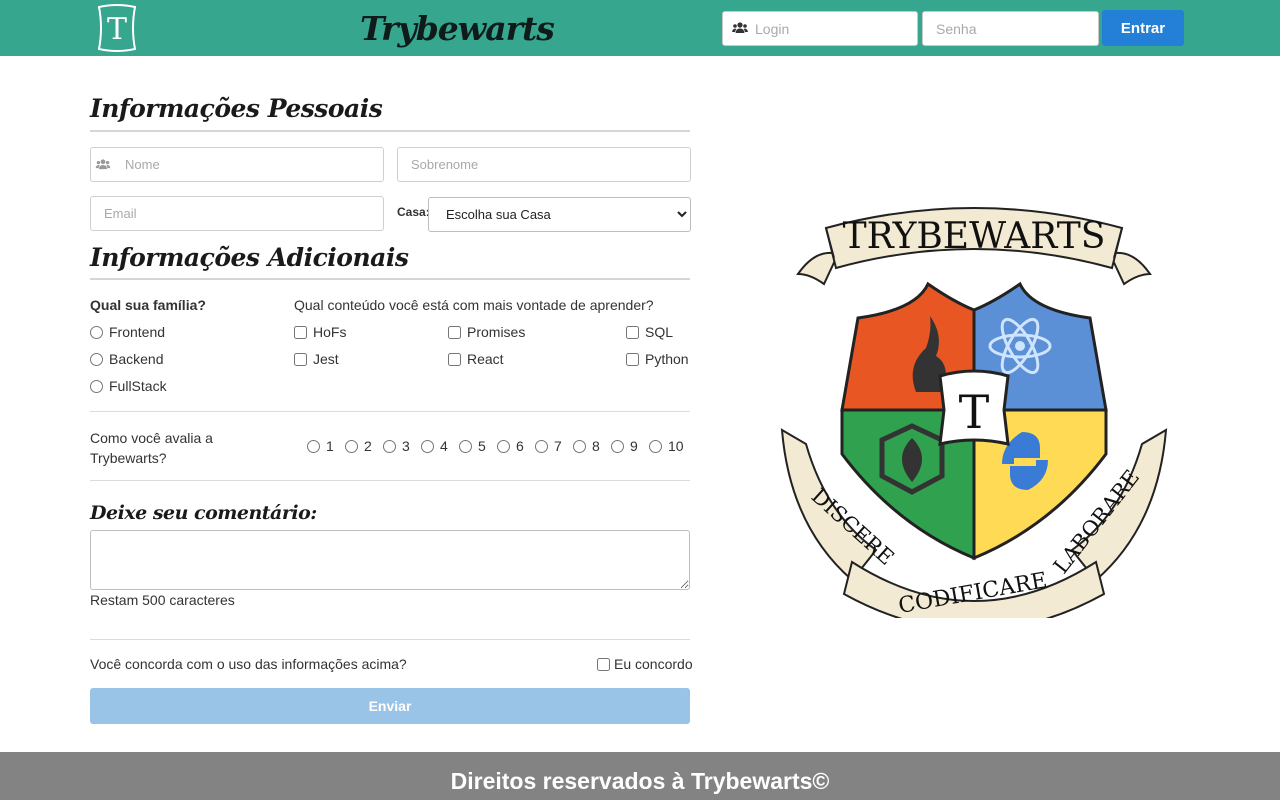  I want to click on content-label: Python, so click(667, 359).